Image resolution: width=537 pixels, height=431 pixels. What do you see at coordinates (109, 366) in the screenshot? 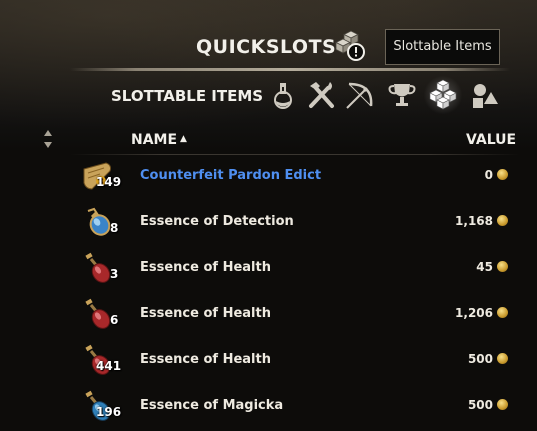
I see `item-count: 441` at bounding box center [109, 366].